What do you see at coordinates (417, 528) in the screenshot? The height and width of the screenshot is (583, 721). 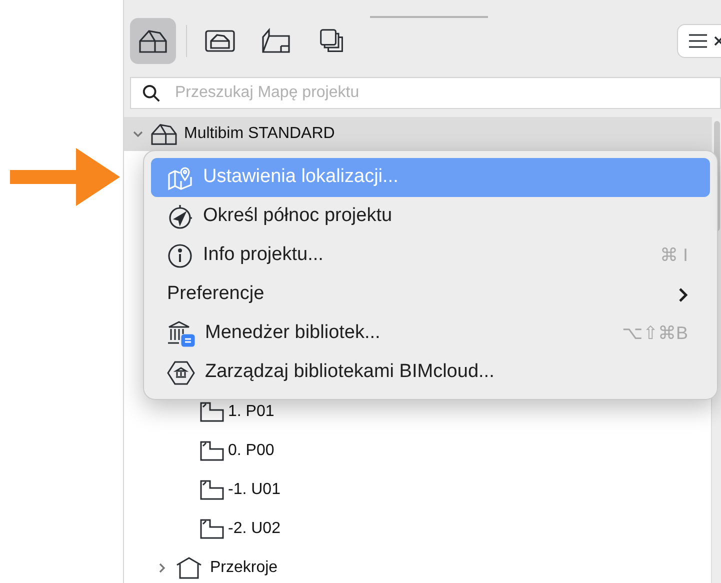 I see `tree-row: -2. U02` at bounding box center [417, 528].